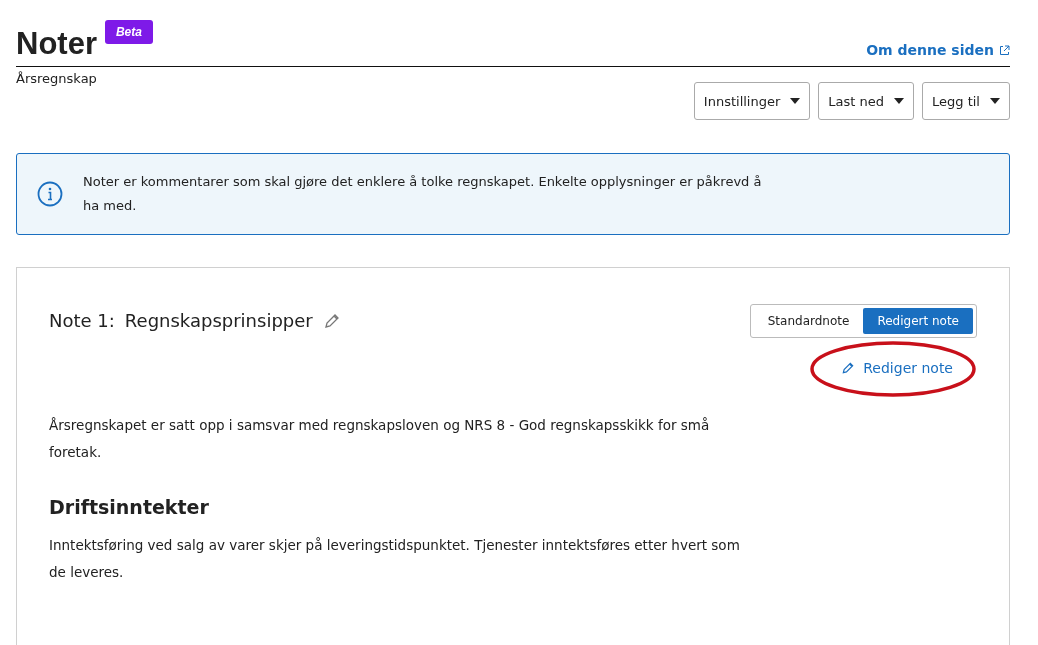 The width and height of the screenshot is (1038, 645). Describe the element at coordinates (56, 44) in the screenshot. I see `page-title: Noter` at that location.